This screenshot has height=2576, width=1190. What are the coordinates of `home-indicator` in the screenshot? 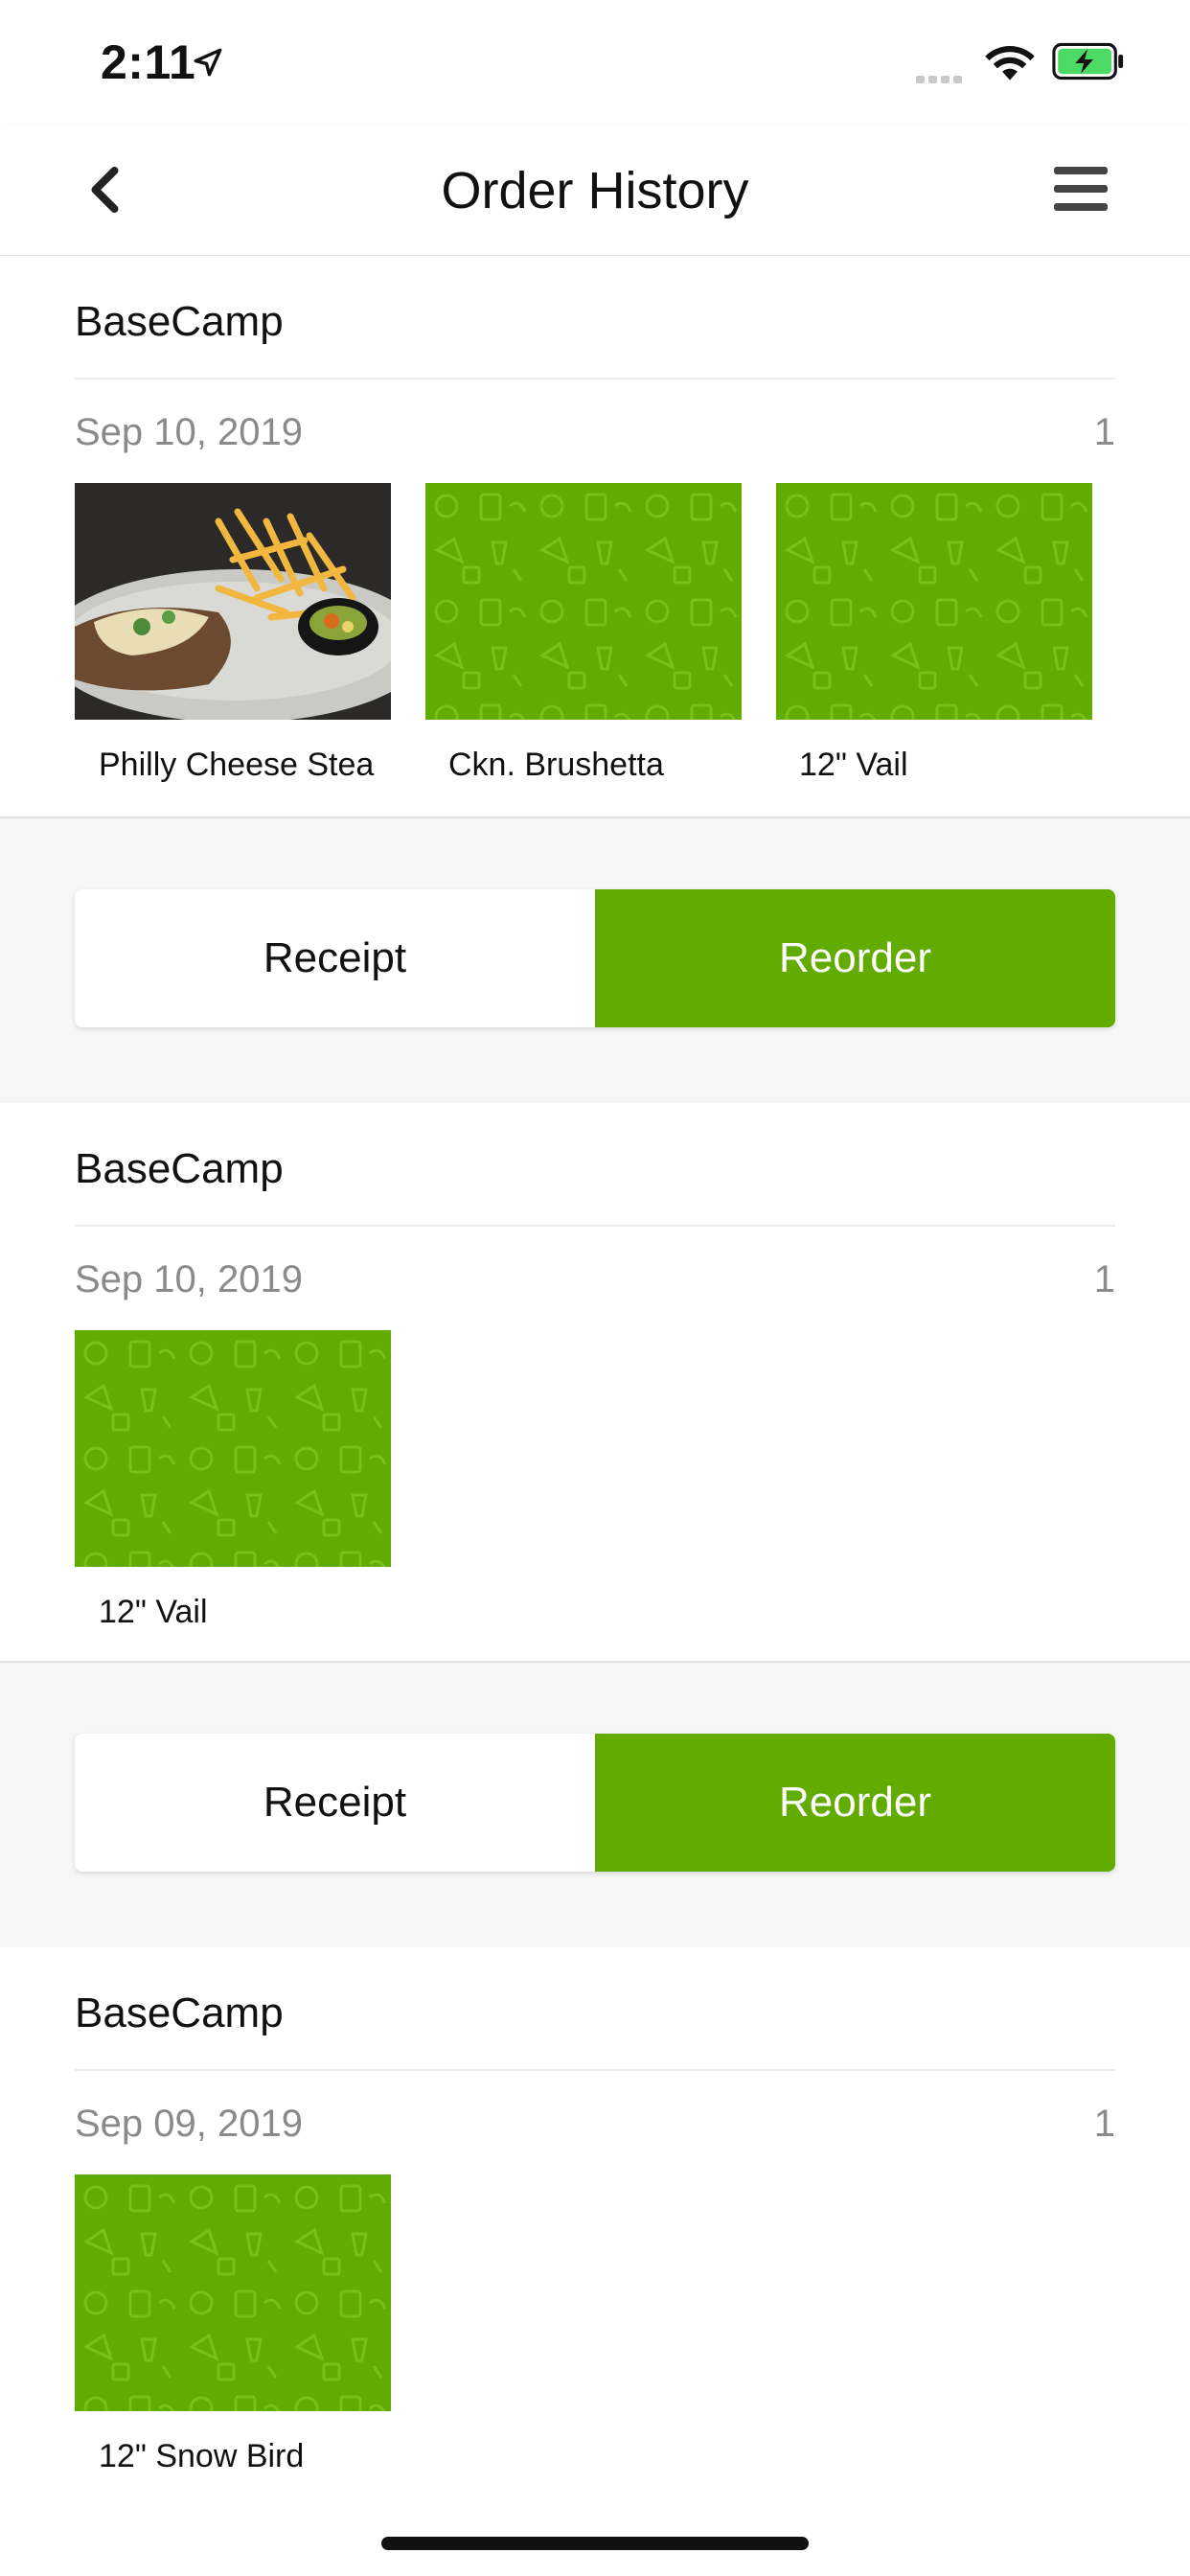 It's located at (595, 2543).